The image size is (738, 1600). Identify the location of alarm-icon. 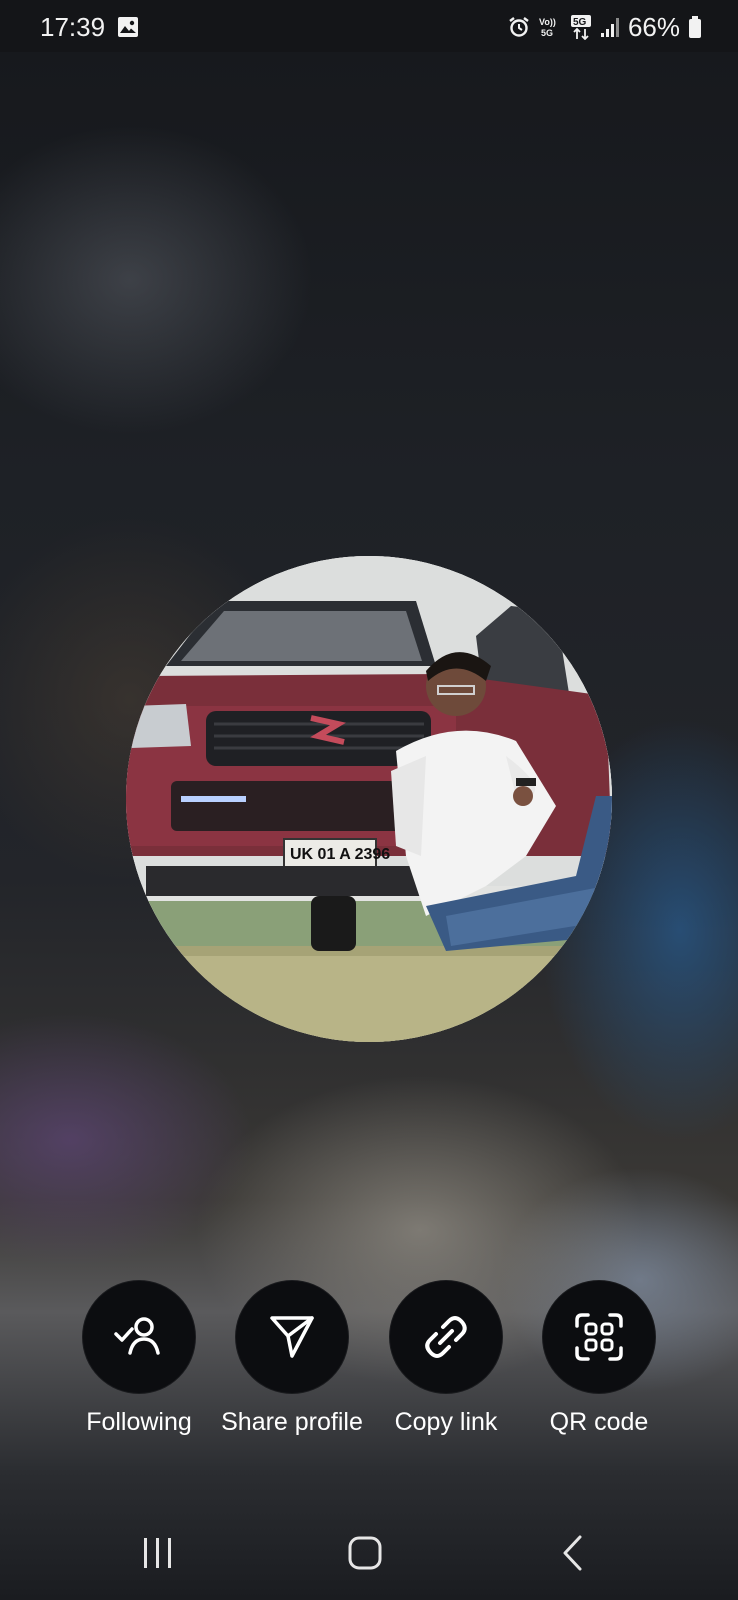
(519, 27).